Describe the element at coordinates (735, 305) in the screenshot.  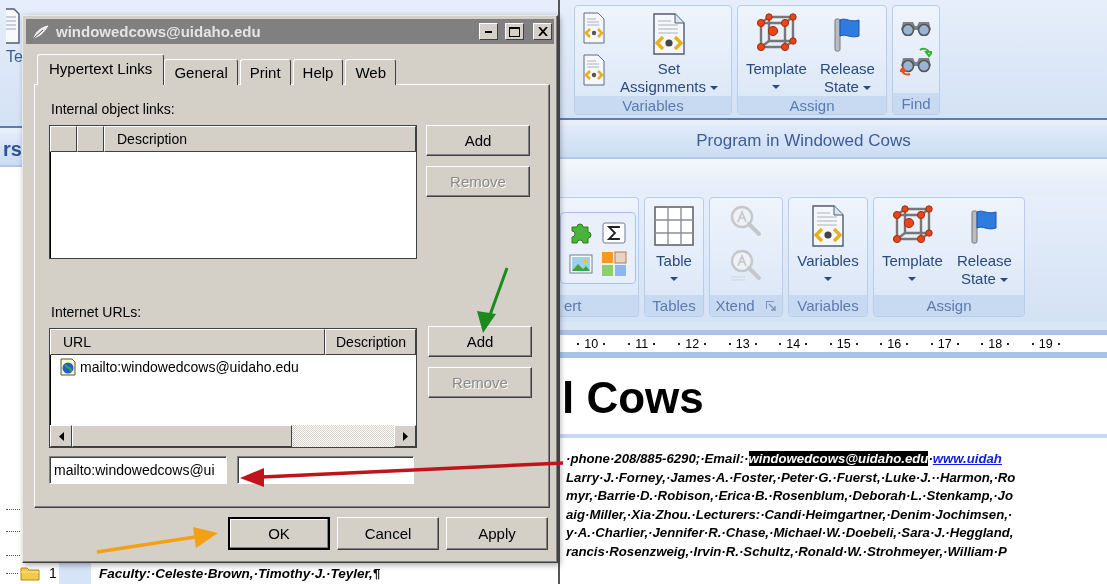
I see `ribbon-group-label: Xtend` at that location.